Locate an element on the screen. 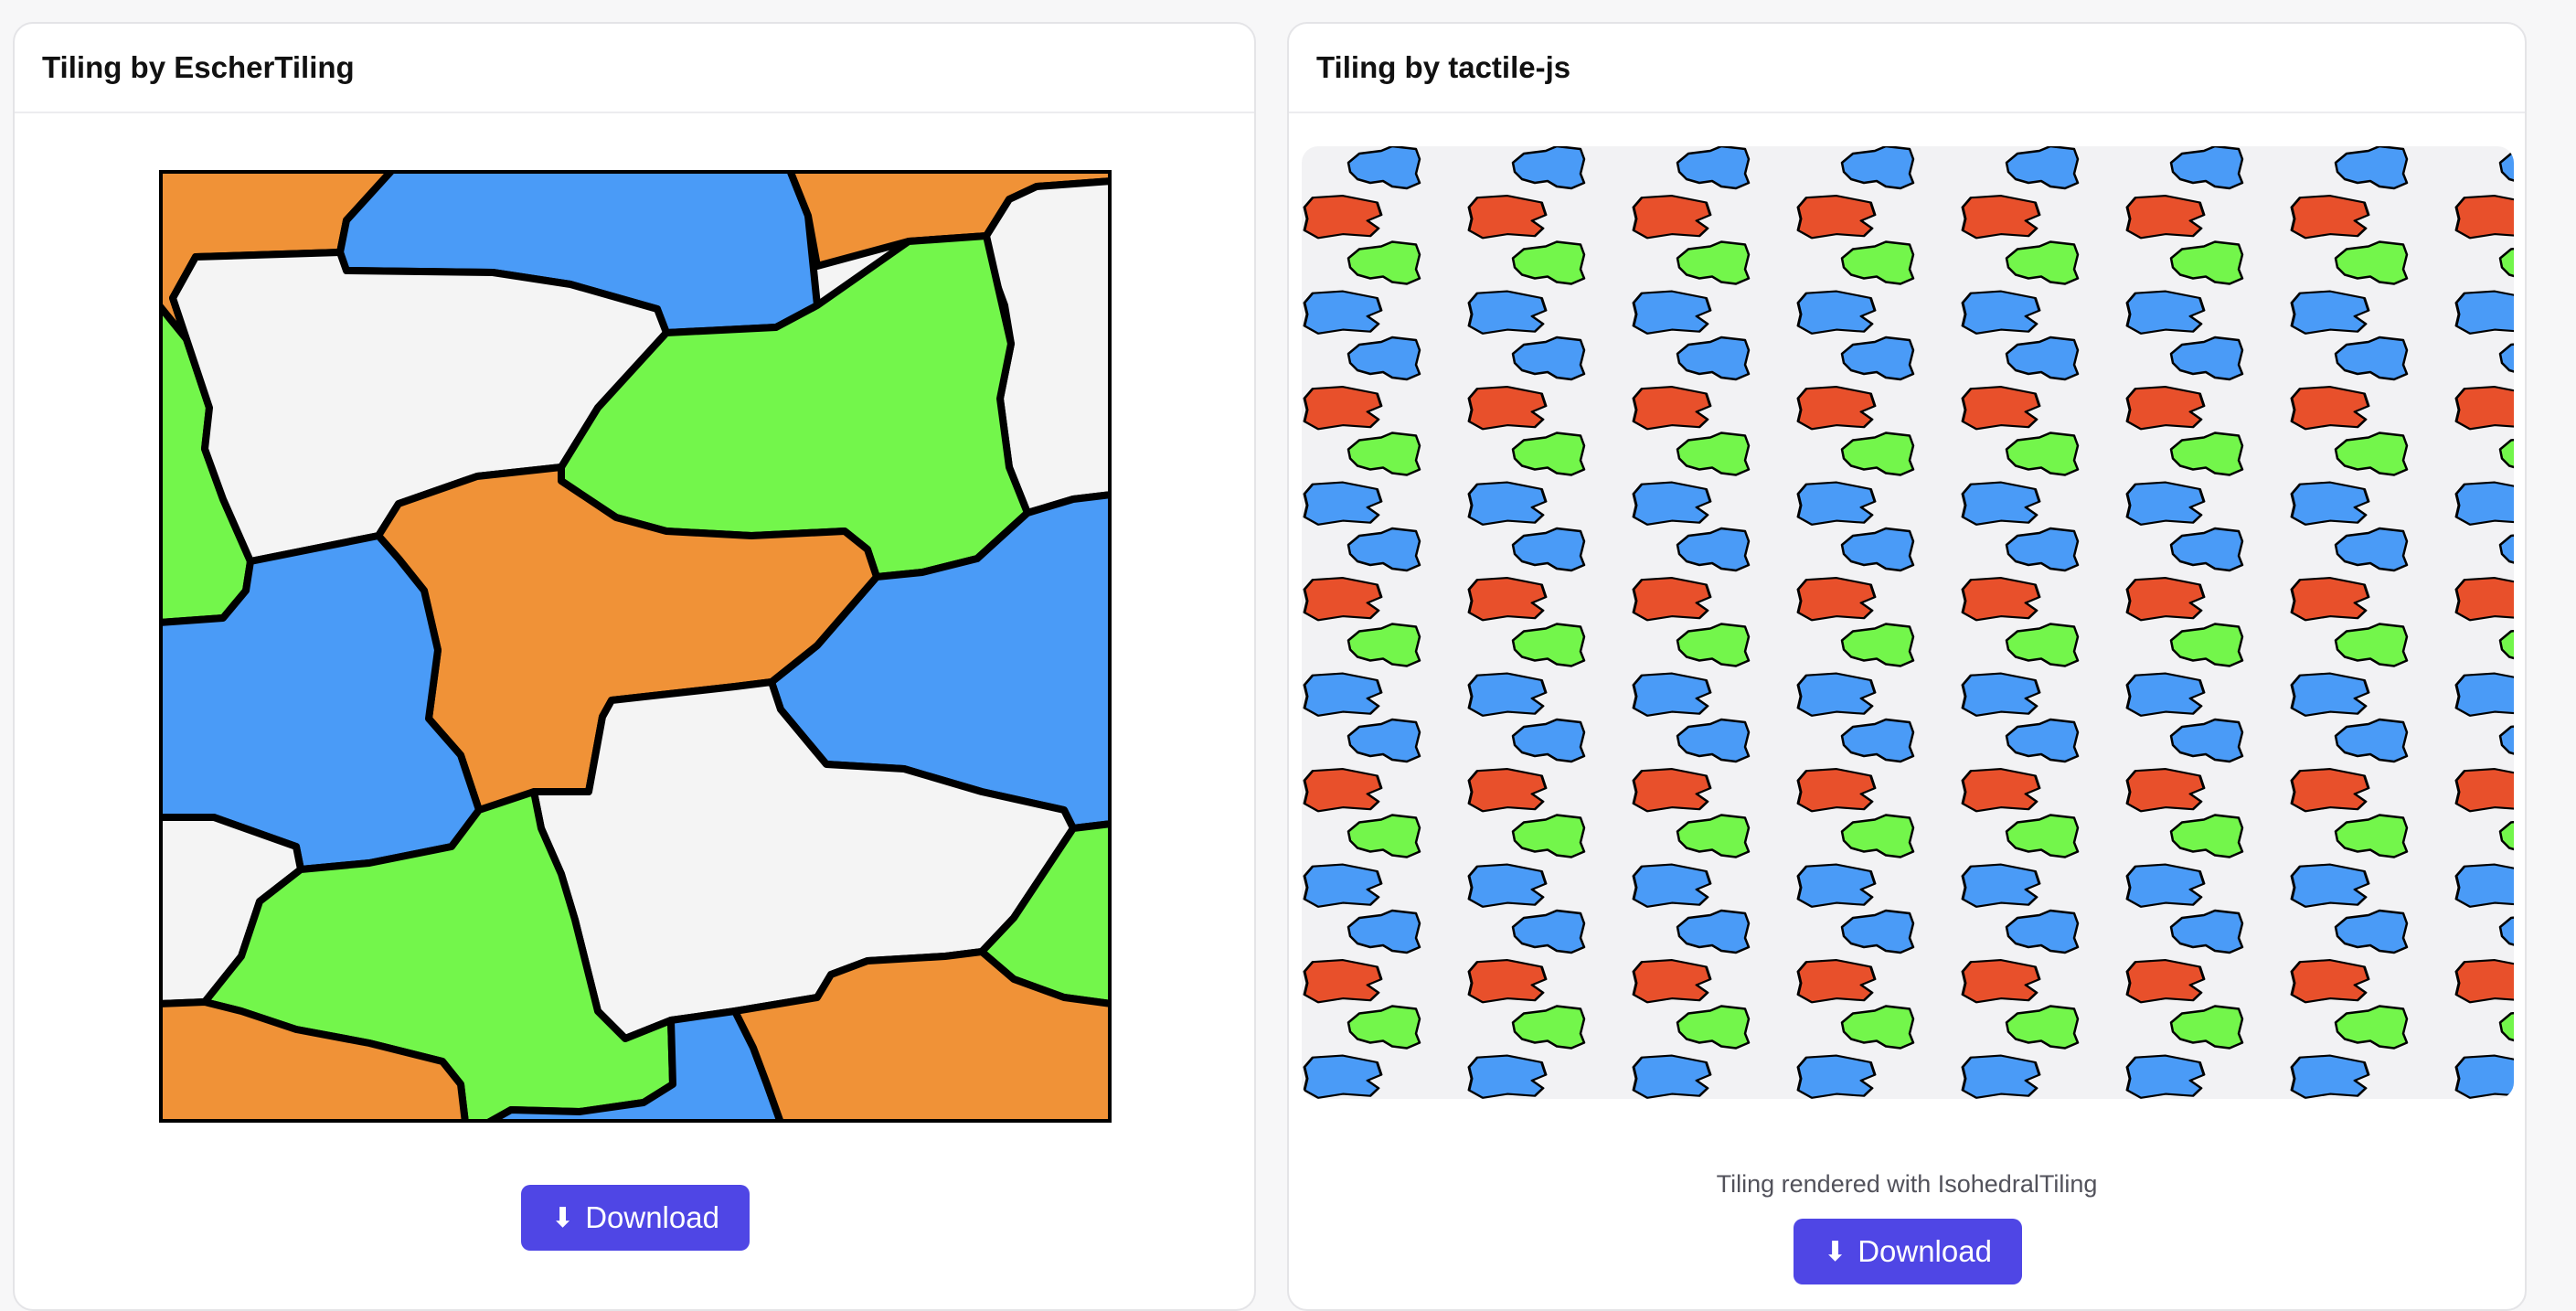 The width and height of the screenshot is (2576, 1311). tiling-caption: Tiling rendered with IsohedralTiling is located at coordinates (1907, 1184).